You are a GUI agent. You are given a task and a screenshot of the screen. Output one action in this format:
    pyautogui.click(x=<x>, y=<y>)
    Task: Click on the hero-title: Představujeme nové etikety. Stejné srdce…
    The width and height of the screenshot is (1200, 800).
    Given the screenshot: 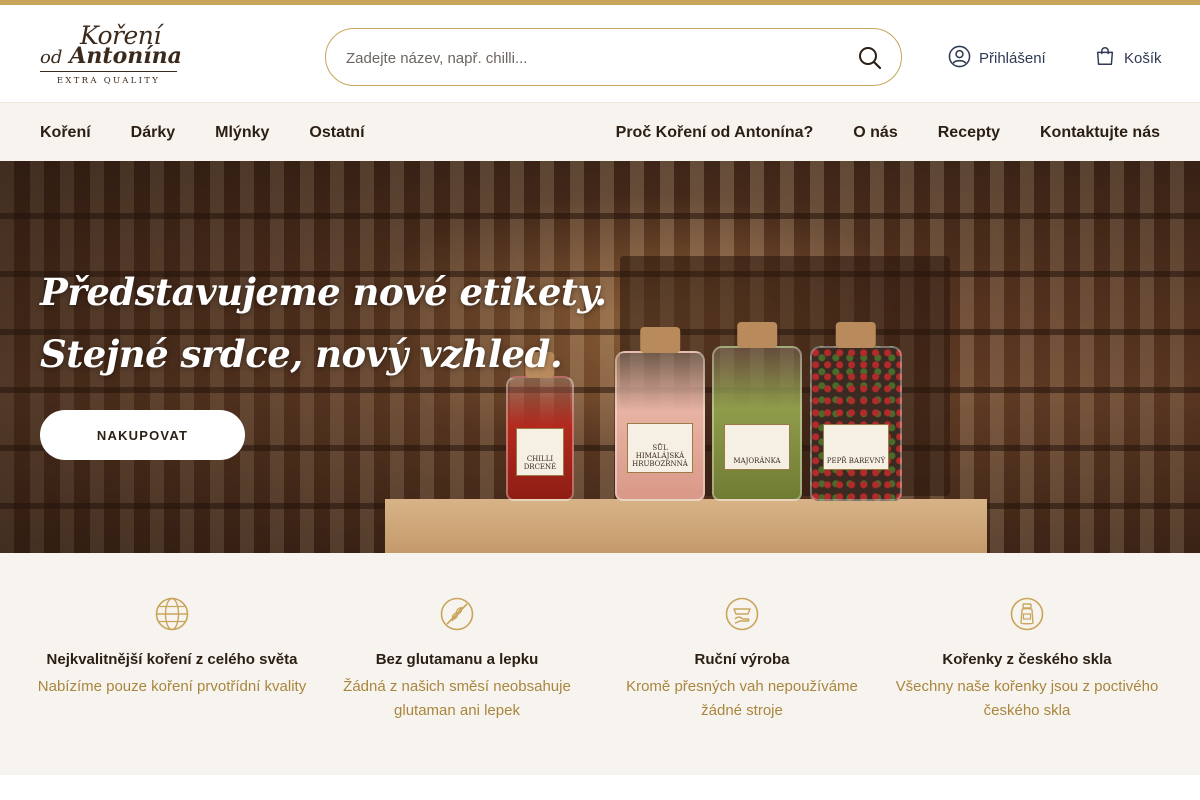 What is the action you would take?
    pyautogui.click(x=323, y=323)
    